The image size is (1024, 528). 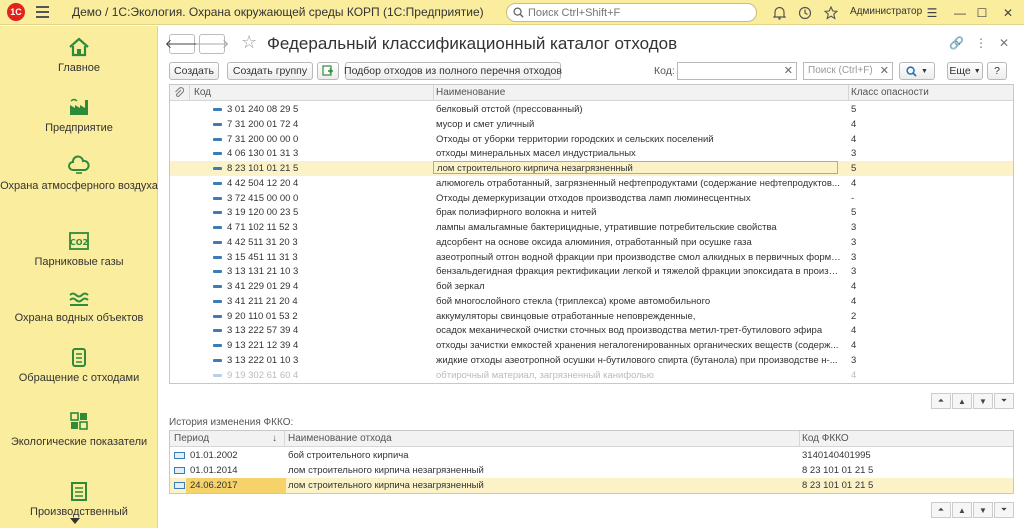 I want to click on global-search-input, so click(x=633, y=12).